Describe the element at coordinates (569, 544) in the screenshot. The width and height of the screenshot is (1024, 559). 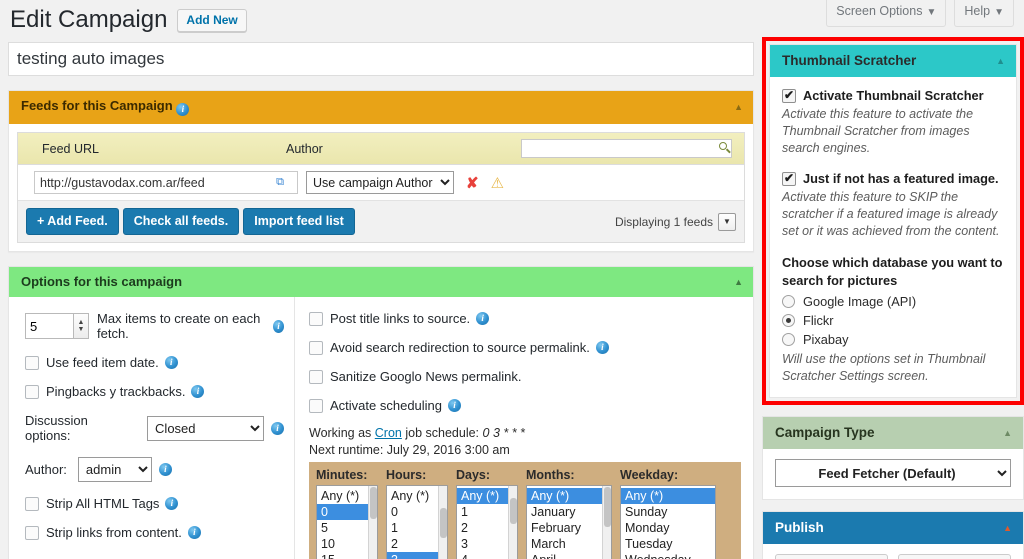
I see `list-item: March` at that location.